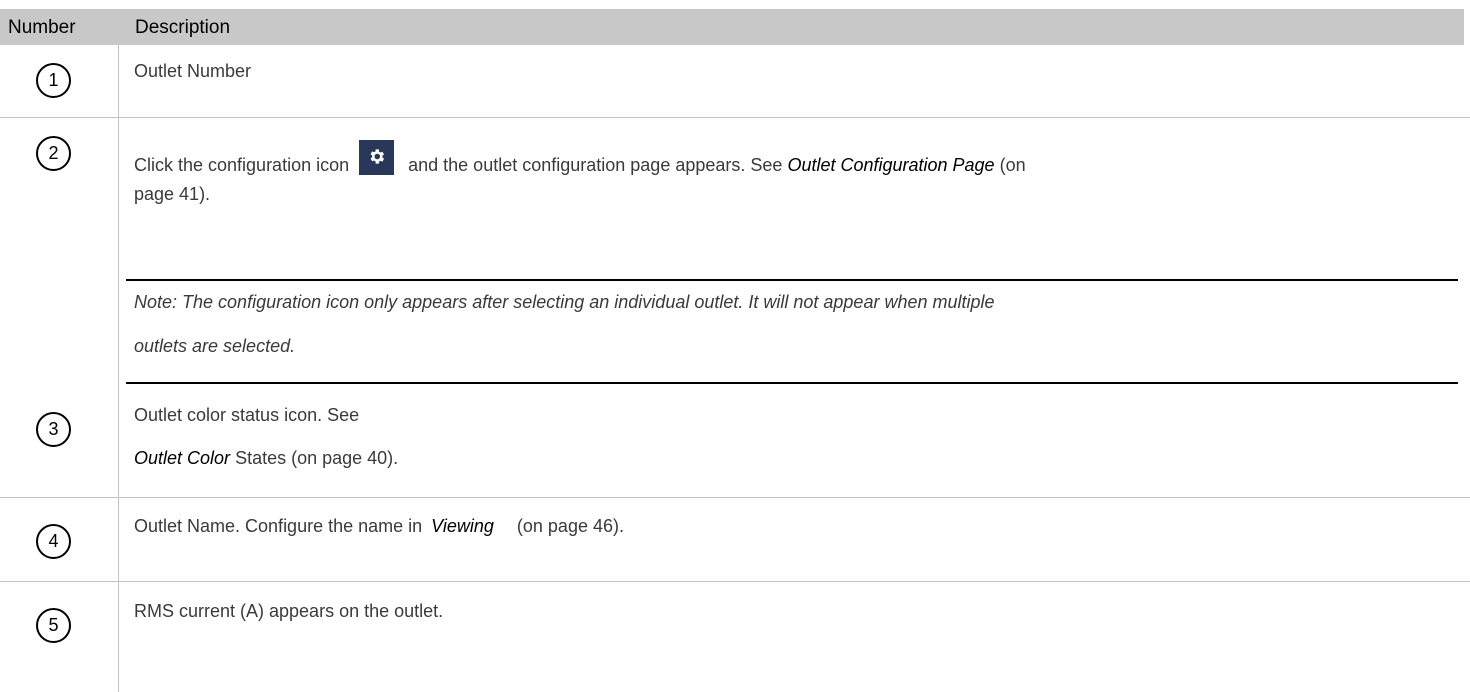 The image size is (1470, 692). What do you see at coordinates (53, 429) in the screenshot?
I see `row-number-badge: 3` at bounding box center [53, 429].